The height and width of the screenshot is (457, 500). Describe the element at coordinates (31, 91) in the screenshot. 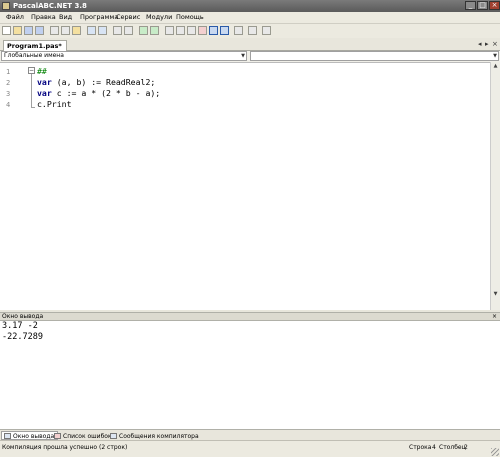

I see `fold-guide` at that location.